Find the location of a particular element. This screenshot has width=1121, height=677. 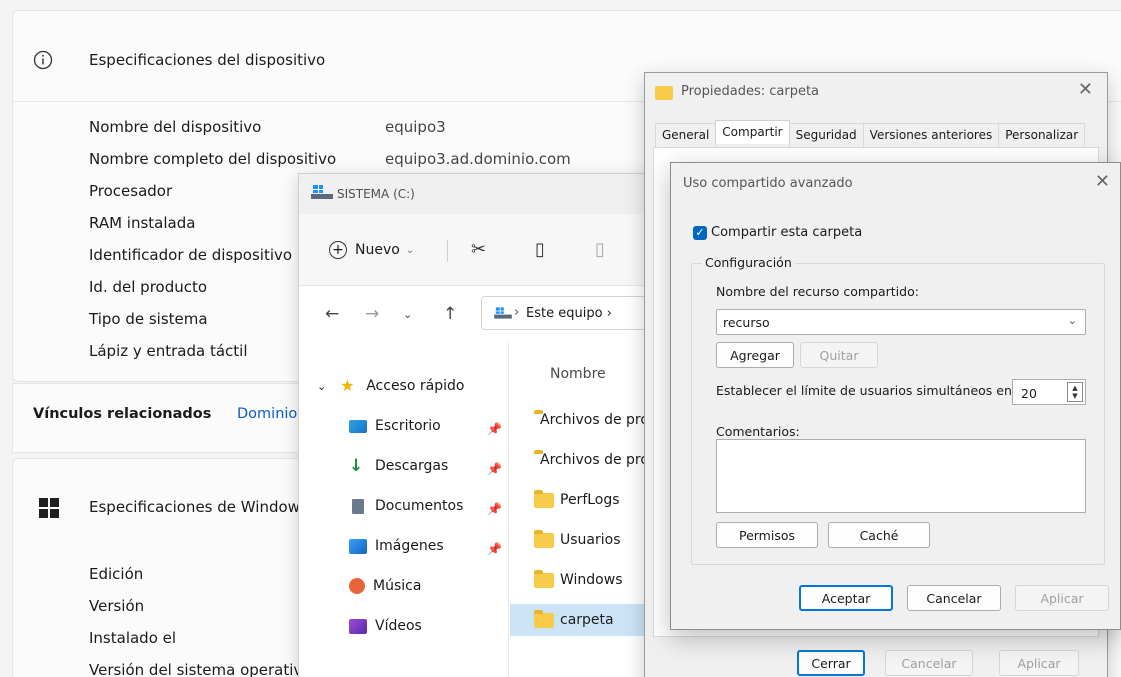

sidebar-item-images: Imágenes is located at coordinates (396, 546).